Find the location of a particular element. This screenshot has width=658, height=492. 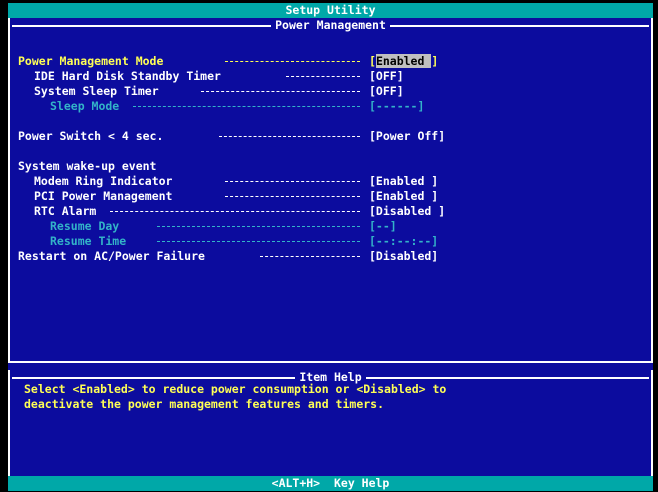

setting-label: IDE Hard Disk Standby Timer is located at coordinates (127, 76).